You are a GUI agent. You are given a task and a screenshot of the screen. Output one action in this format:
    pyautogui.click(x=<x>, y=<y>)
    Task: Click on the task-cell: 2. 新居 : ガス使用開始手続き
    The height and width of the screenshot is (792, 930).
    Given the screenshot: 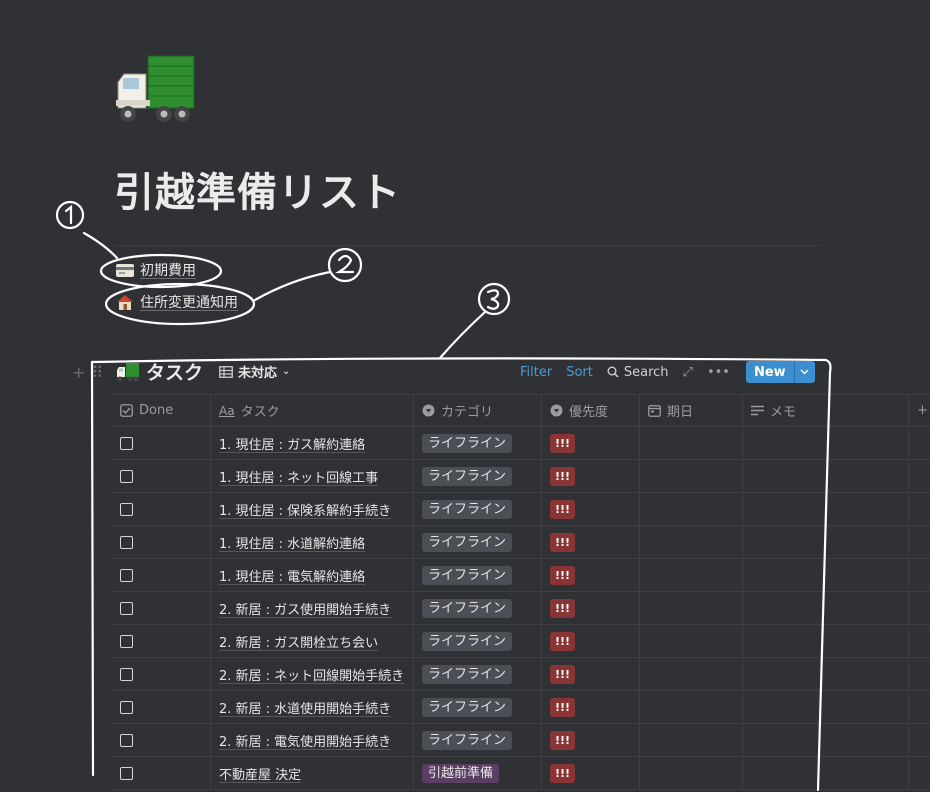 What is the action you would take?
    pyautogui.click(x=312, y=608)
    